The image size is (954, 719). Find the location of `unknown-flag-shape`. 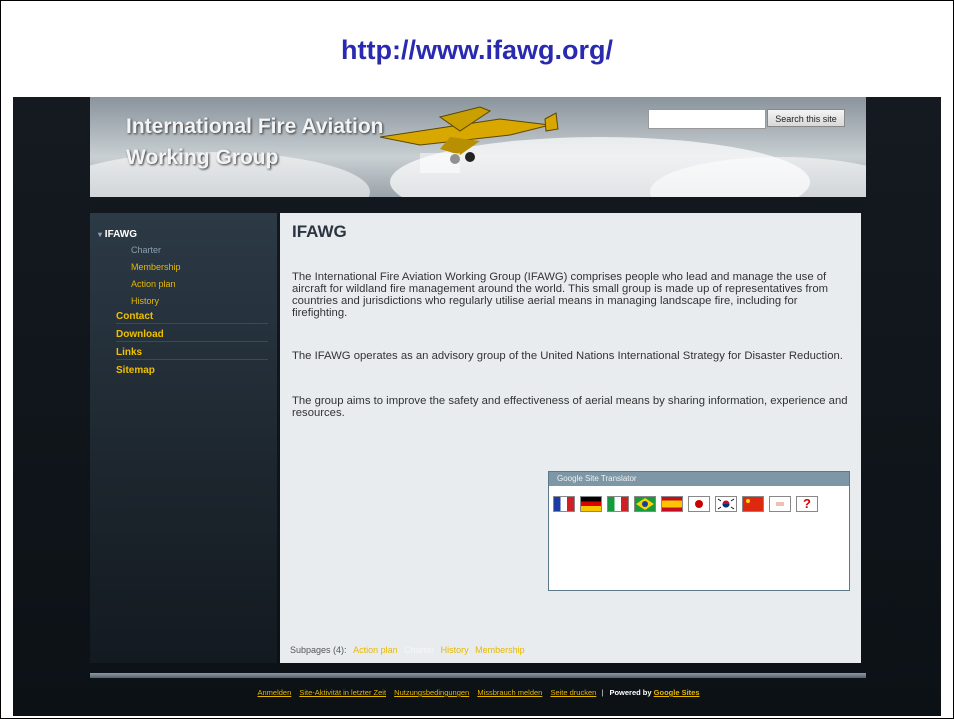

unknown-flag-shape is located at coordinates (780, 504).